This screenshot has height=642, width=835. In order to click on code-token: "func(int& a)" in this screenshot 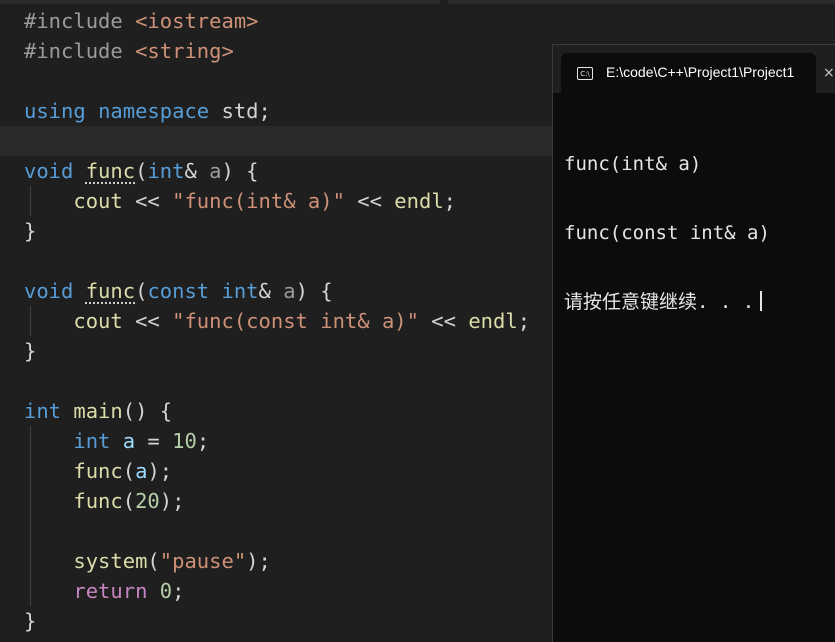, I will do `click(258, 201)`.